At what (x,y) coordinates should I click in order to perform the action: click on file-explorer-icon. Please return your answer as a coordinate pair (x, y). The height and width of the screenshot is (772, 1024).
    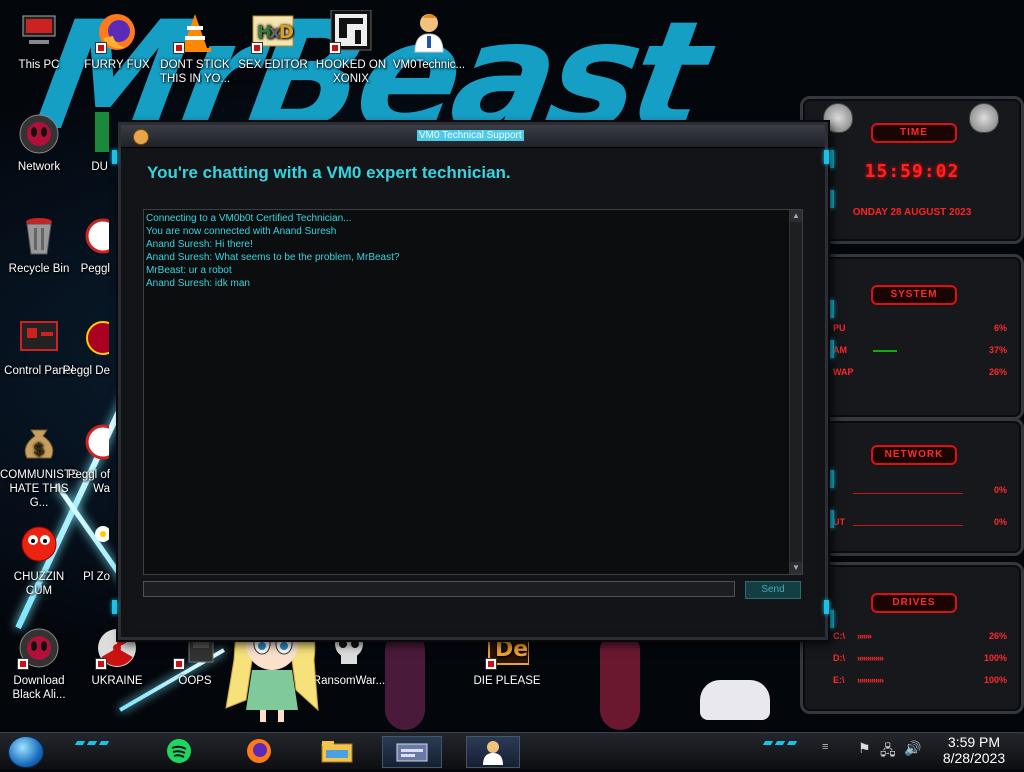
    Looking at the image, I should click on (337, 752).